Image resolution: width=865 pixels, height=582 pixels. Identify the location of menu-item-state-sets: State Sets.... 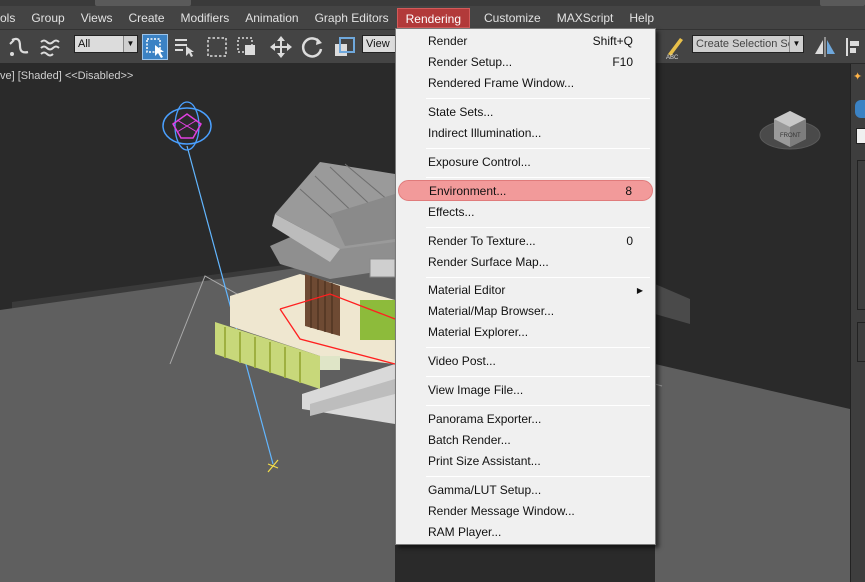
(525, 112).